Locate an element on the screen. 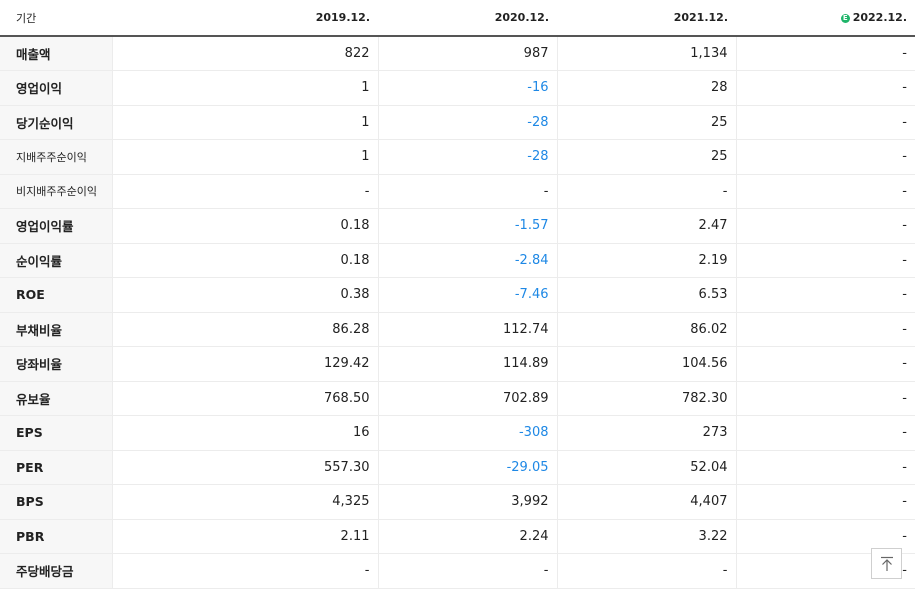  table-cell: 782.30 is located at coordinates (646, 398).